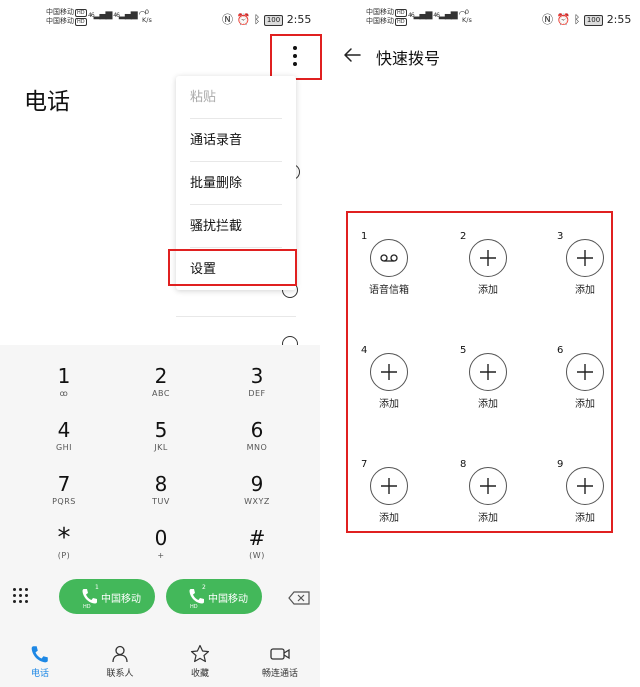 The height and width of the screenshot is (687, 640). What do you see at coordinates (161, 442) in the screenshot?
I see `key-5: 5 JKL` at bounding box center [161, 442].